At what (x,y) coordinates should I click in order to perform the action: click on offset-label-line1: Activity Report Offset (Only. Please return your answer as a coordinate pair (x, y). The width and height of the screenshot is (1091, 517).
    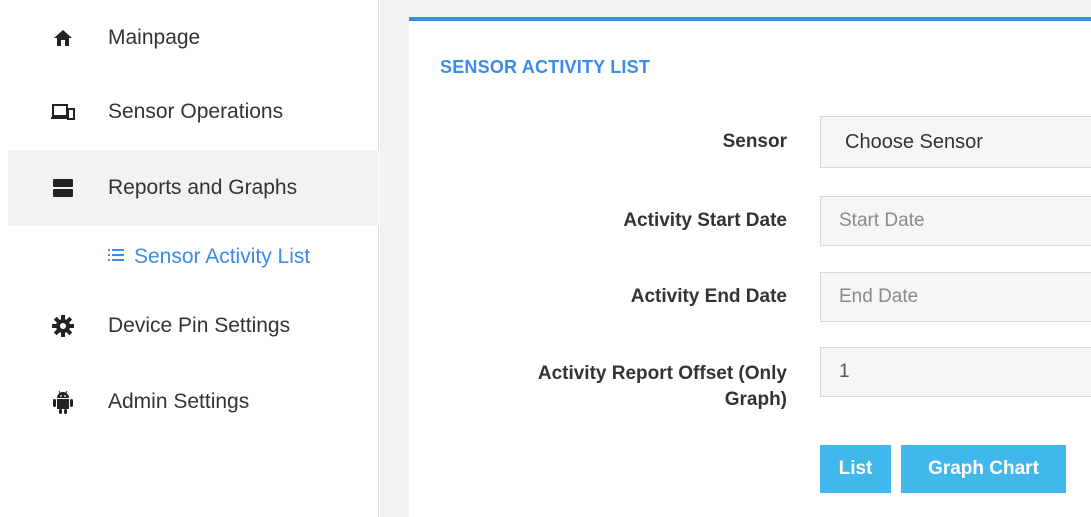
    Looking at the image, I should click on (662, 373).